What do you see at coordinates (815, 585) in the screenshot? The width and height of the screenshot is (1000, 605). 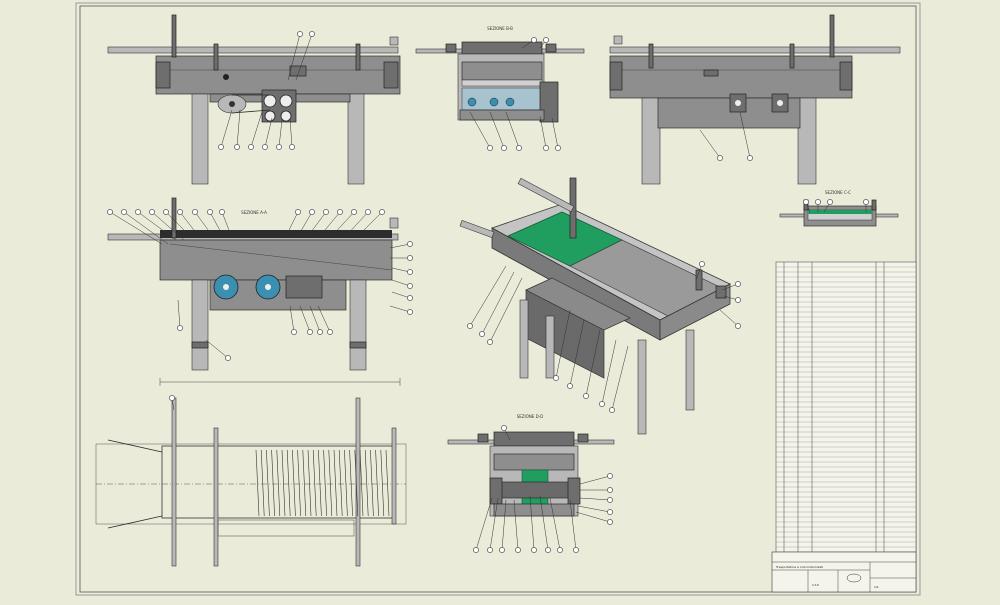 I see `drawing-scale: 1:10` at bounding box center [815, 585].